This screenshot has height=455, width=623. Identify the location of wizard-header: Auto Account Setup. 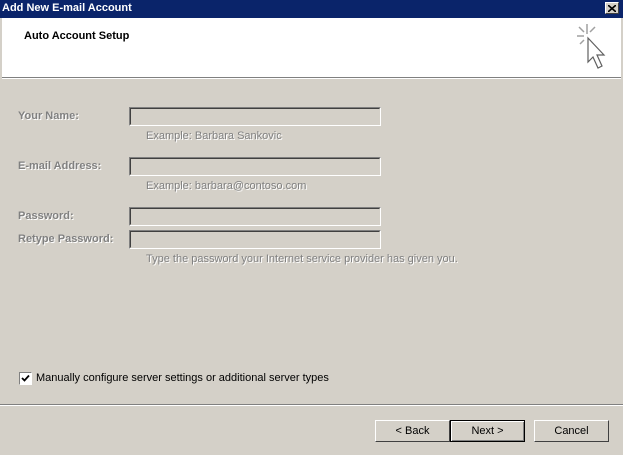
(311, 48).